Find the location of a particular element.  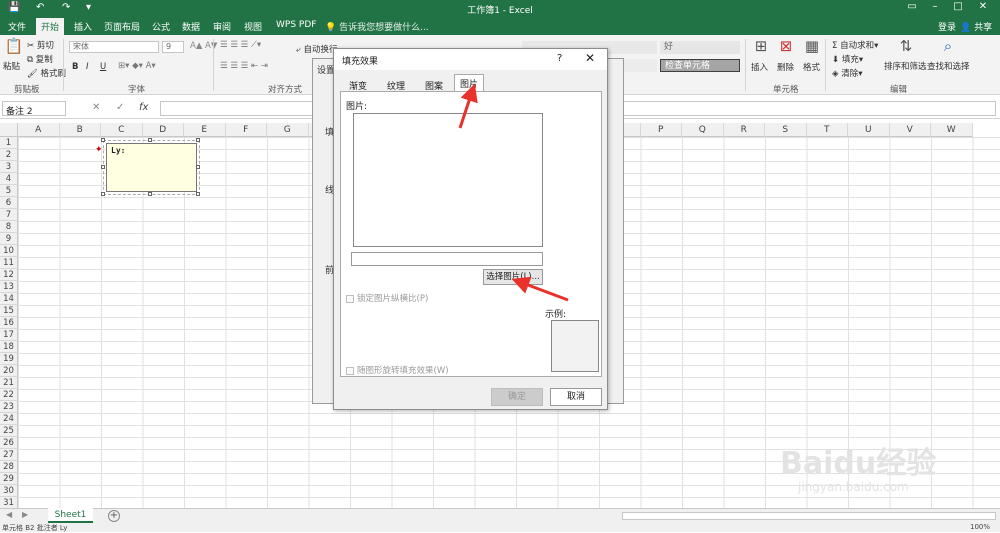

column-header: P is located at coordinates (661, 130).